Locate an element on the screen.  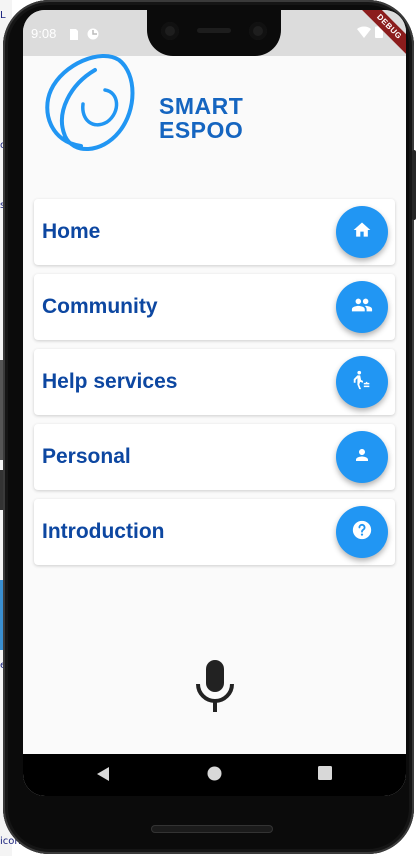
menu-label: Introduction is located at coordinates (103, 531).